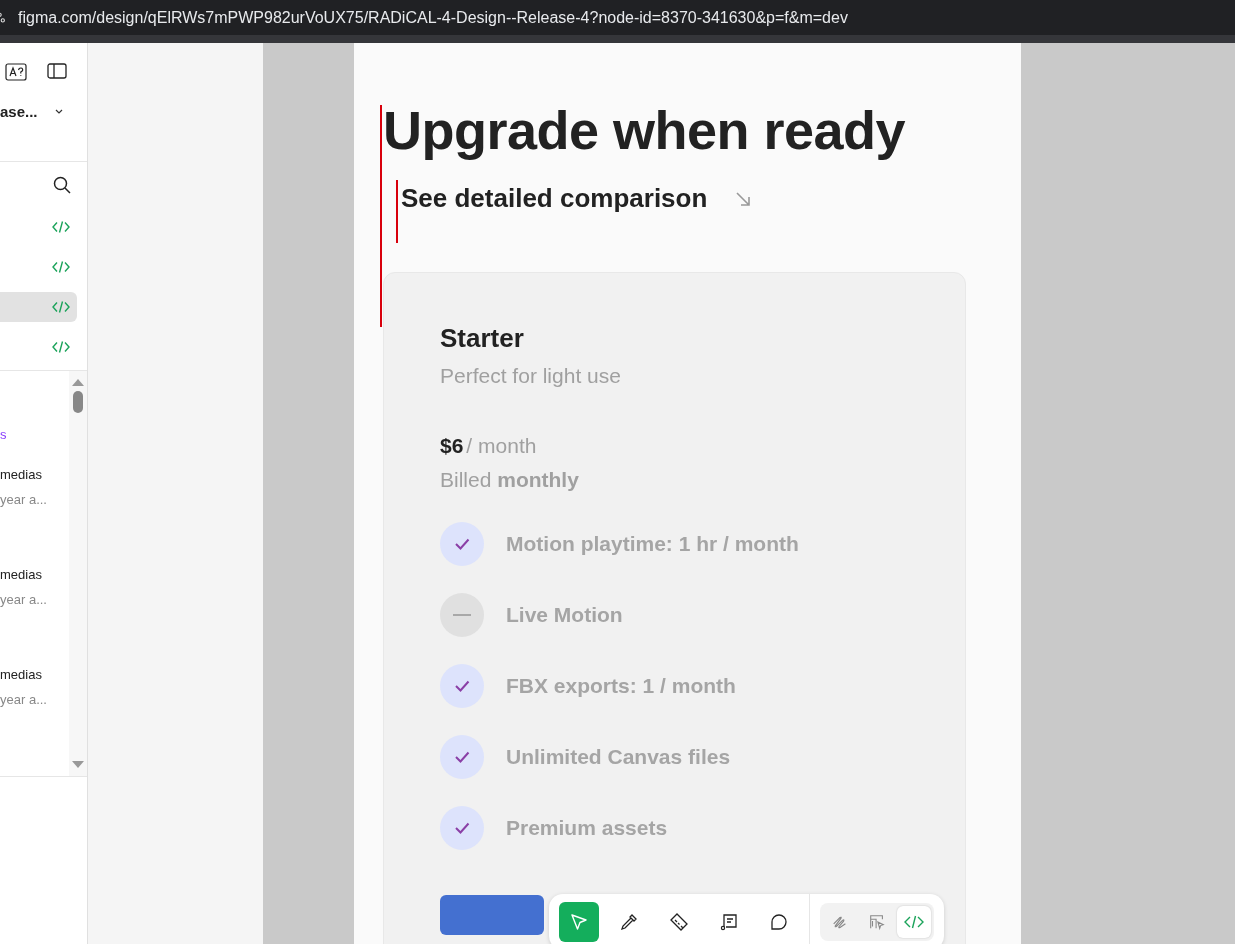 Image resolution: width=1235 pixels, height=944 pixels. I want to click on panel-toggle-icon, so click(57, 71).